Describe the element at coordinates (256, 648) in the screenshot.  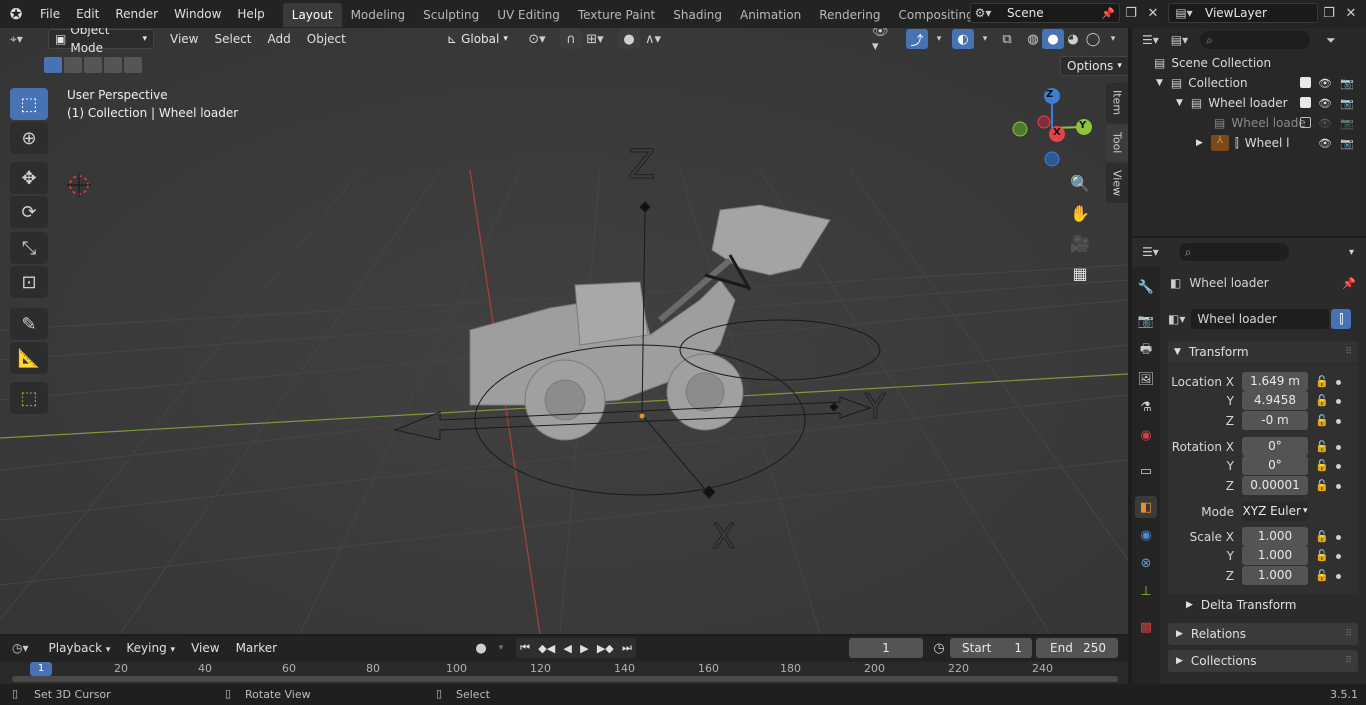
I see `menu-marker: Marker` at that location.